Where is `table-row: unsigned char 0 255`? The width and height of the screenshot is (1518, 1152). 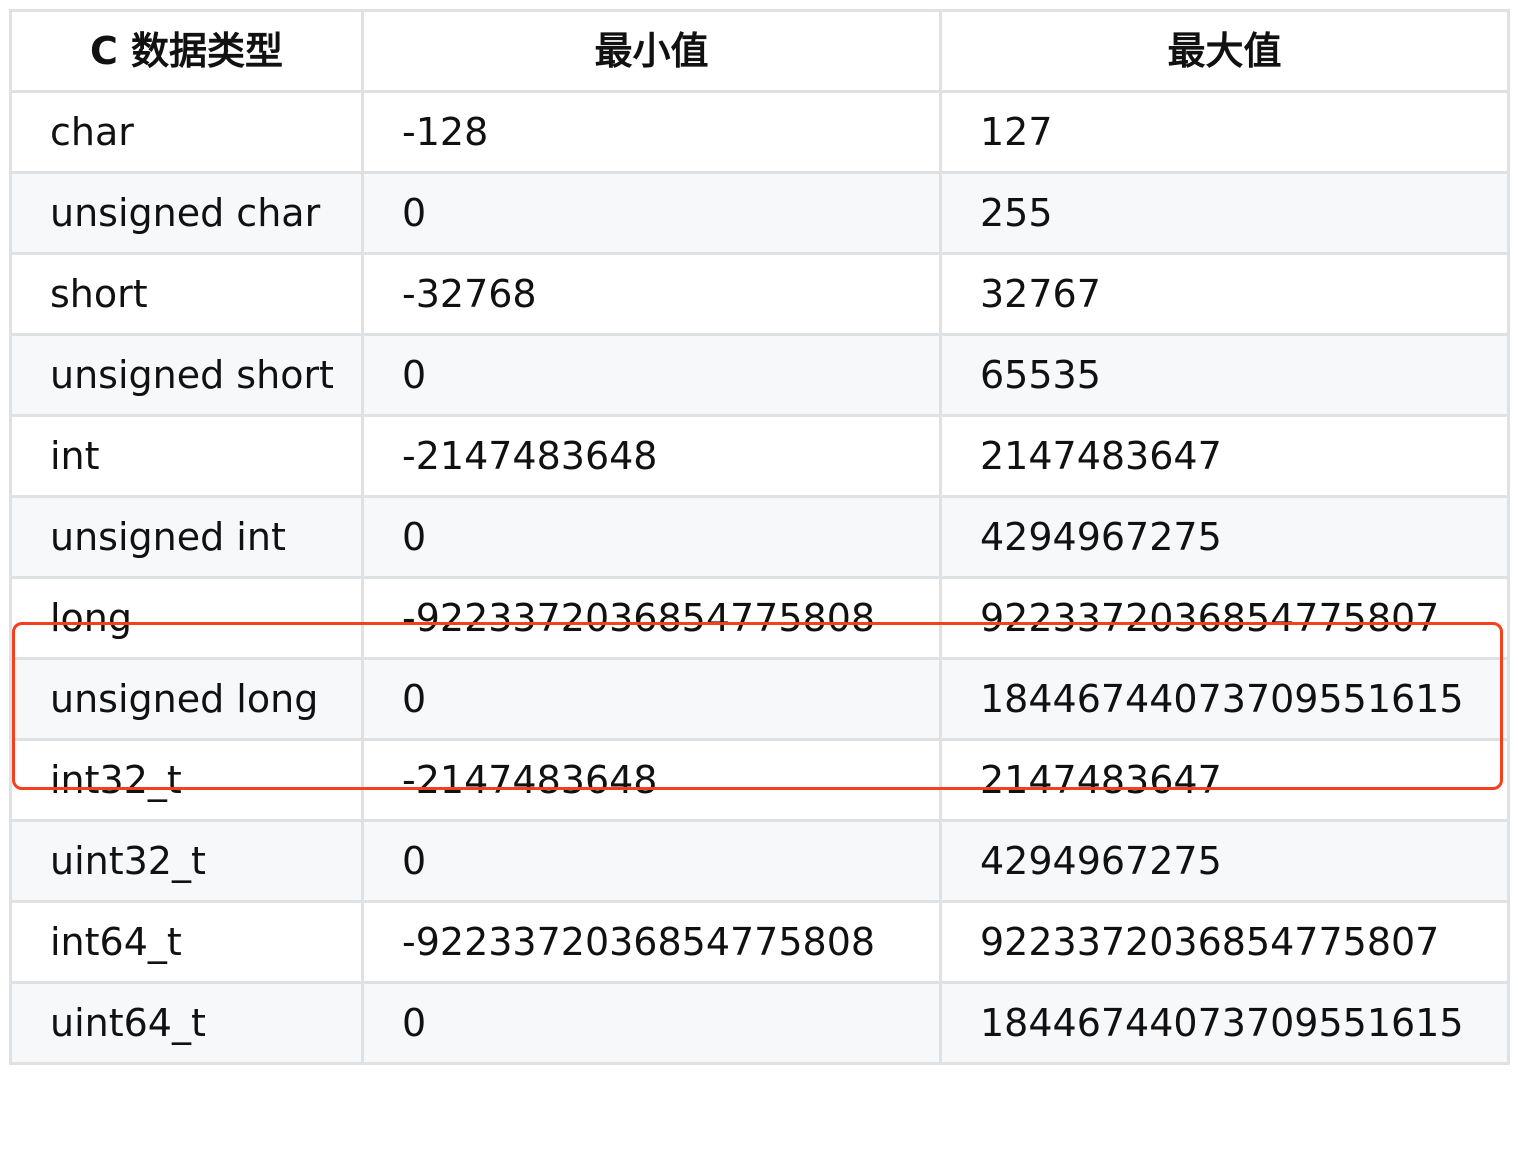
table-row: unsigned char 0 255 is located at coordinates (759, 213).